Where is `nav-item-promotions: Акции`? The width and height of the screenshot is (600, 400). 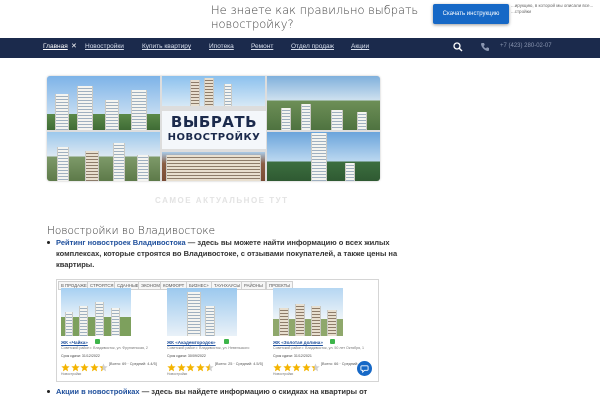
nav-item-promotions: Акции is located at coordinates (360, 46).